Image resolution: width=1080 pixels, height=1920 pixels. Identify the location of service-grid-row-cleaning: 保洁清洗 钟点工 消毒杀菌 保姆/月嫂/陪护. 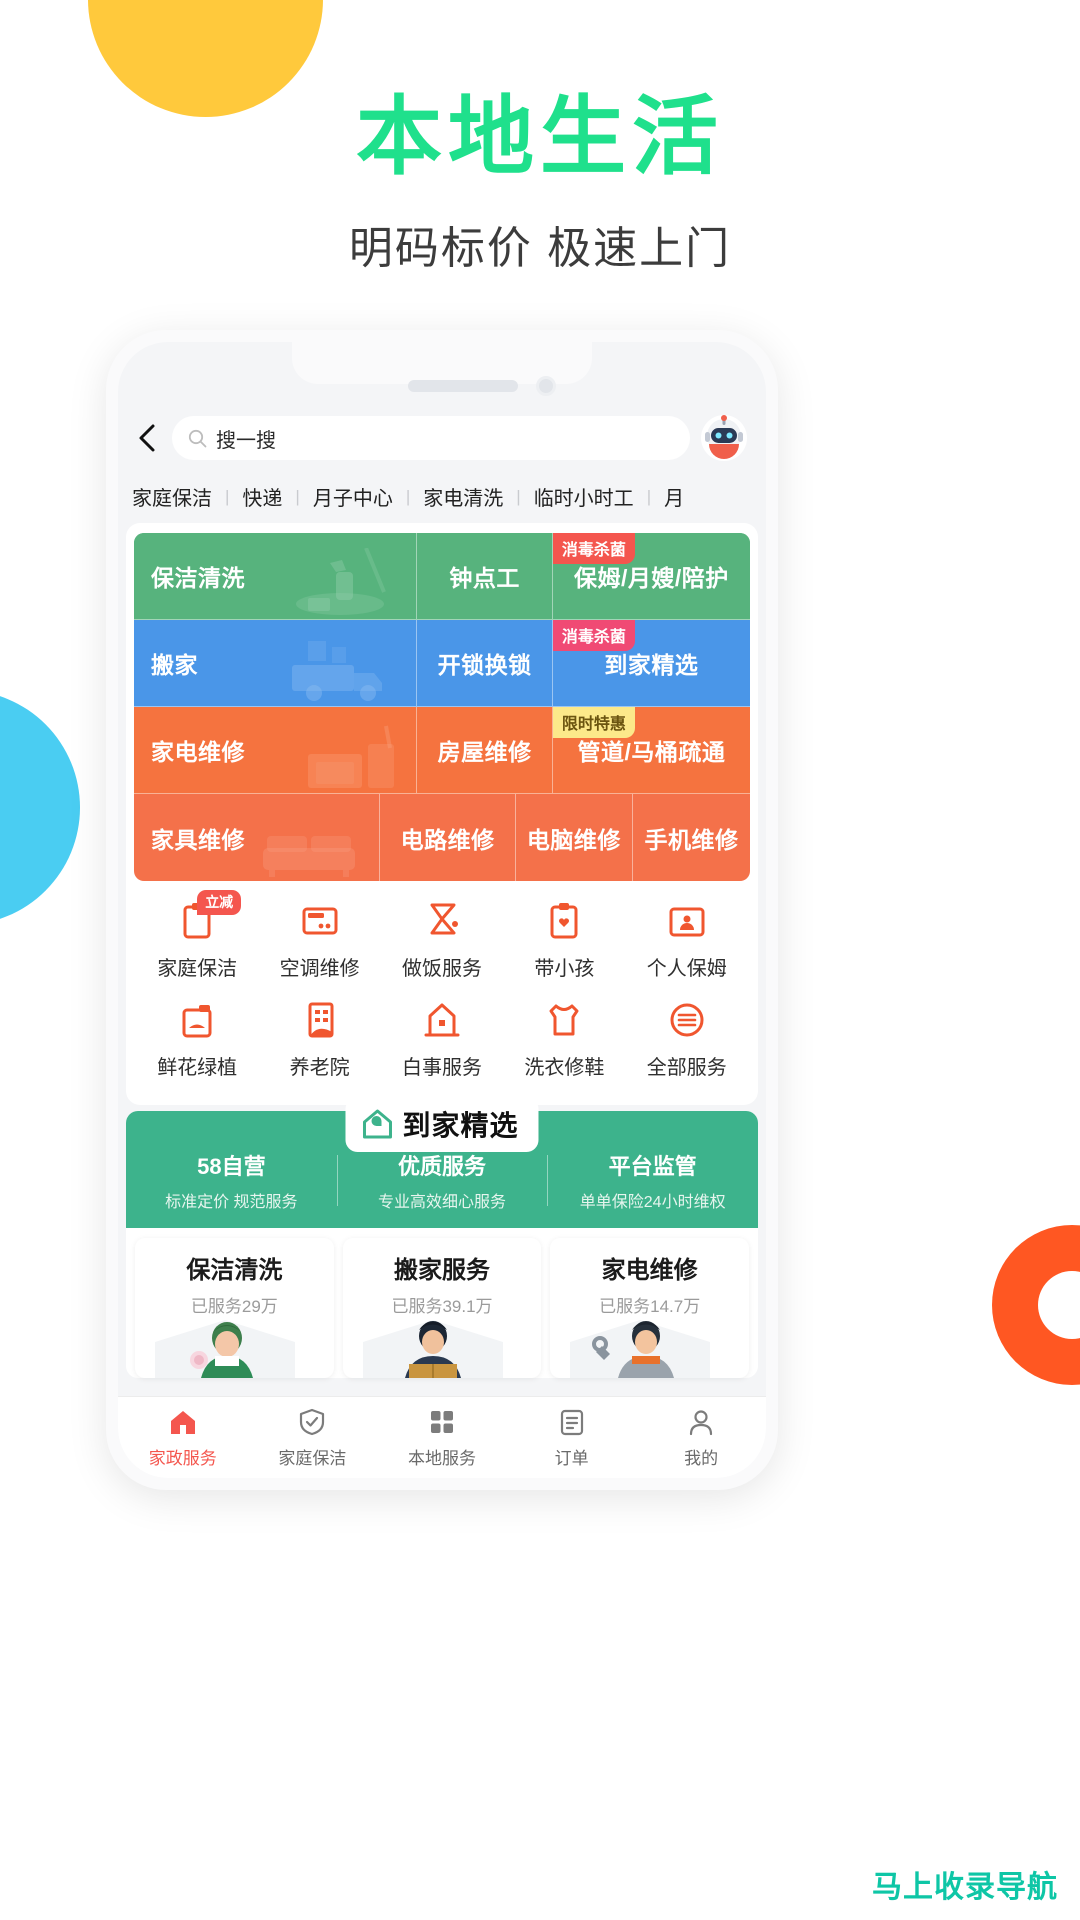
(442, 576).